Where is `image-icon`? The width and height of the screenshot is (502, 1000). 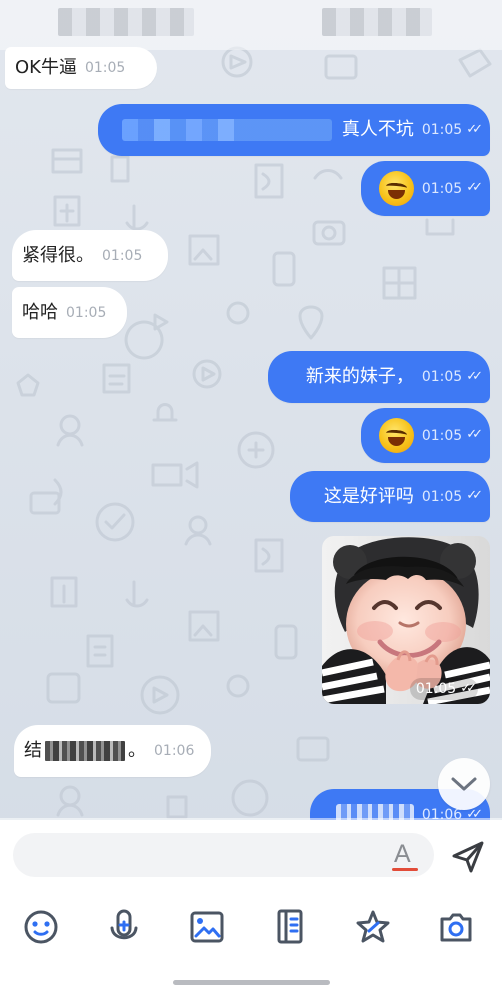
image-icon is located at coordinates (207, 927).